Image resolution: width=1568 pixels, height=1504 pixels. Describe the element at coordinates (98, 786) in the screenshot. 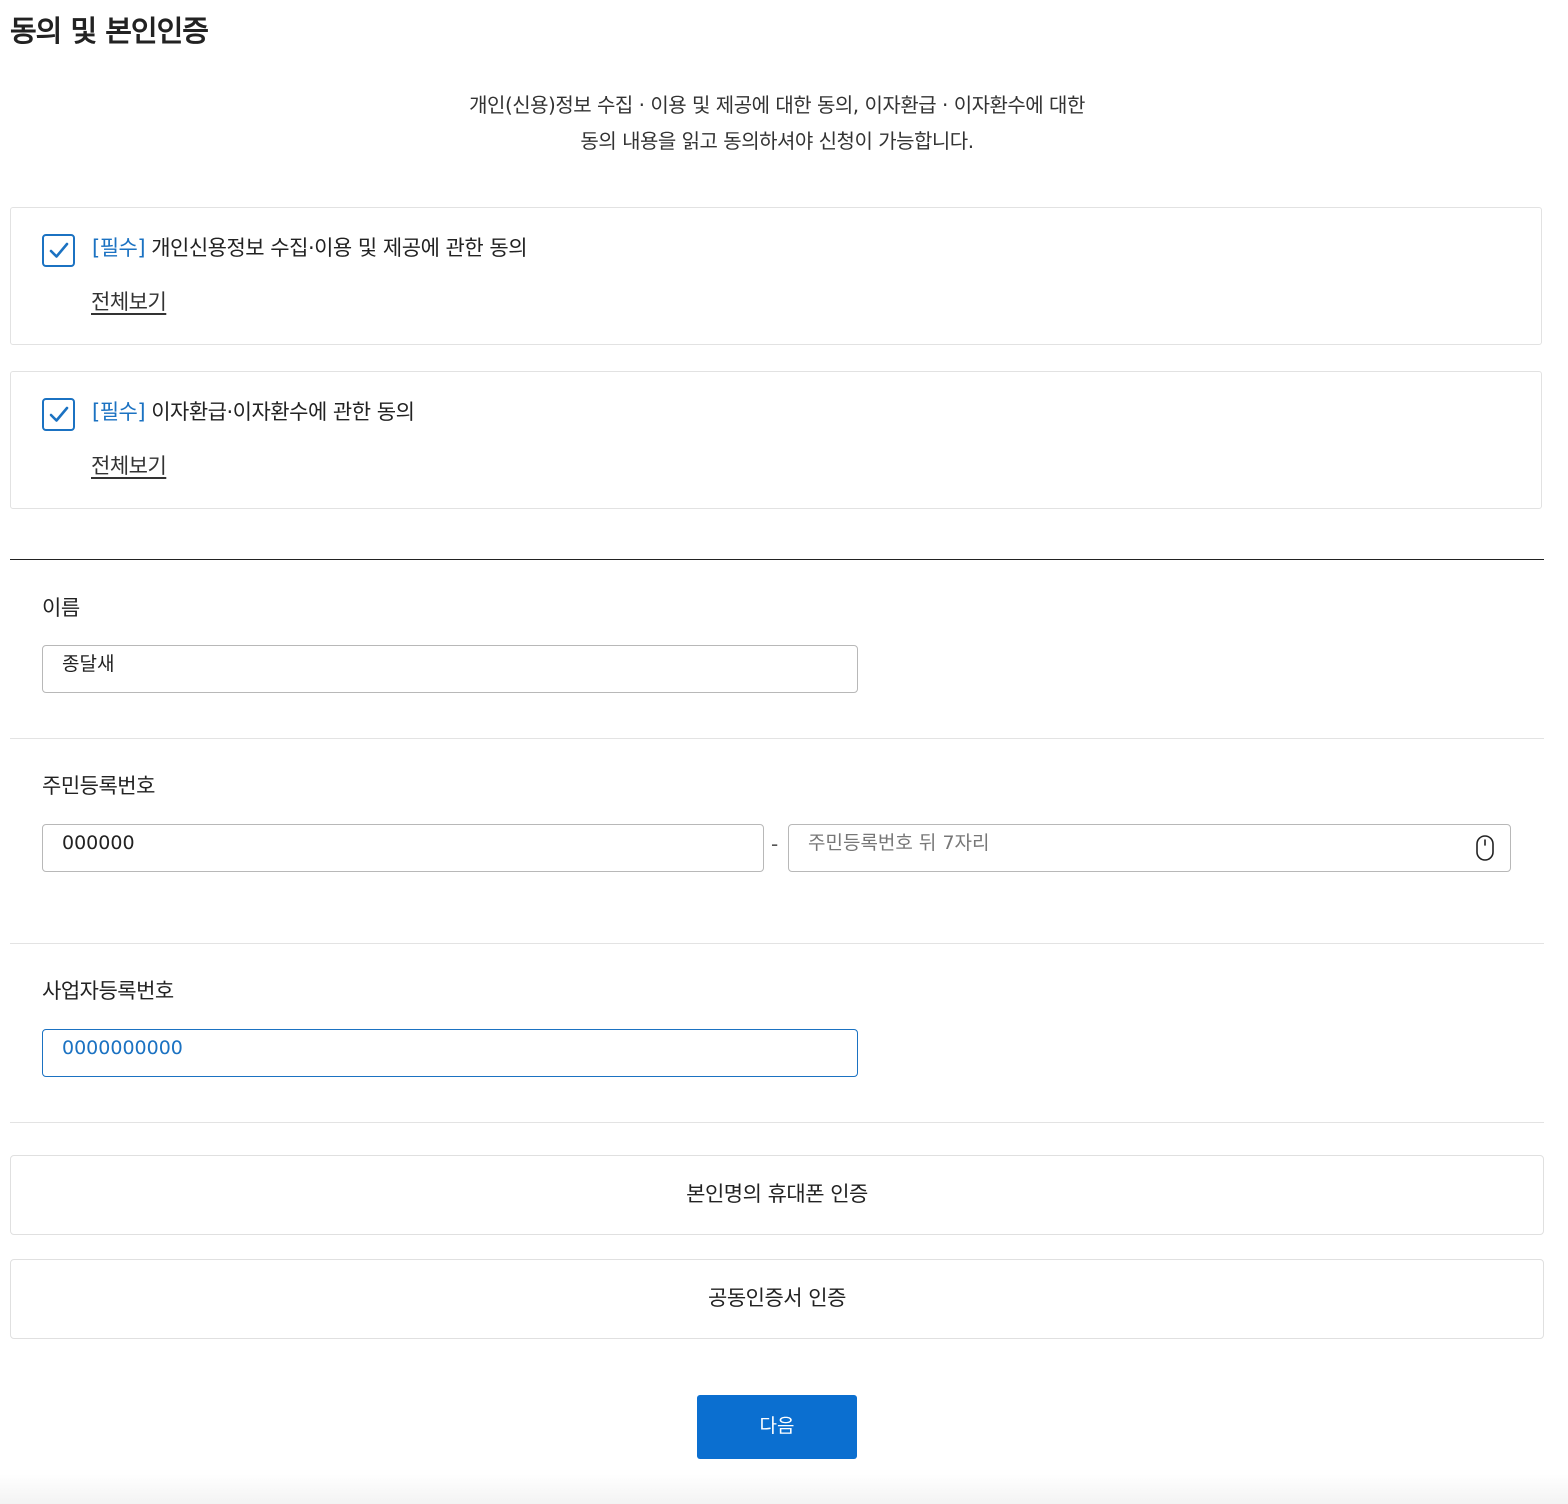

I see `resident-number-label: 주민등록번호` at that location.